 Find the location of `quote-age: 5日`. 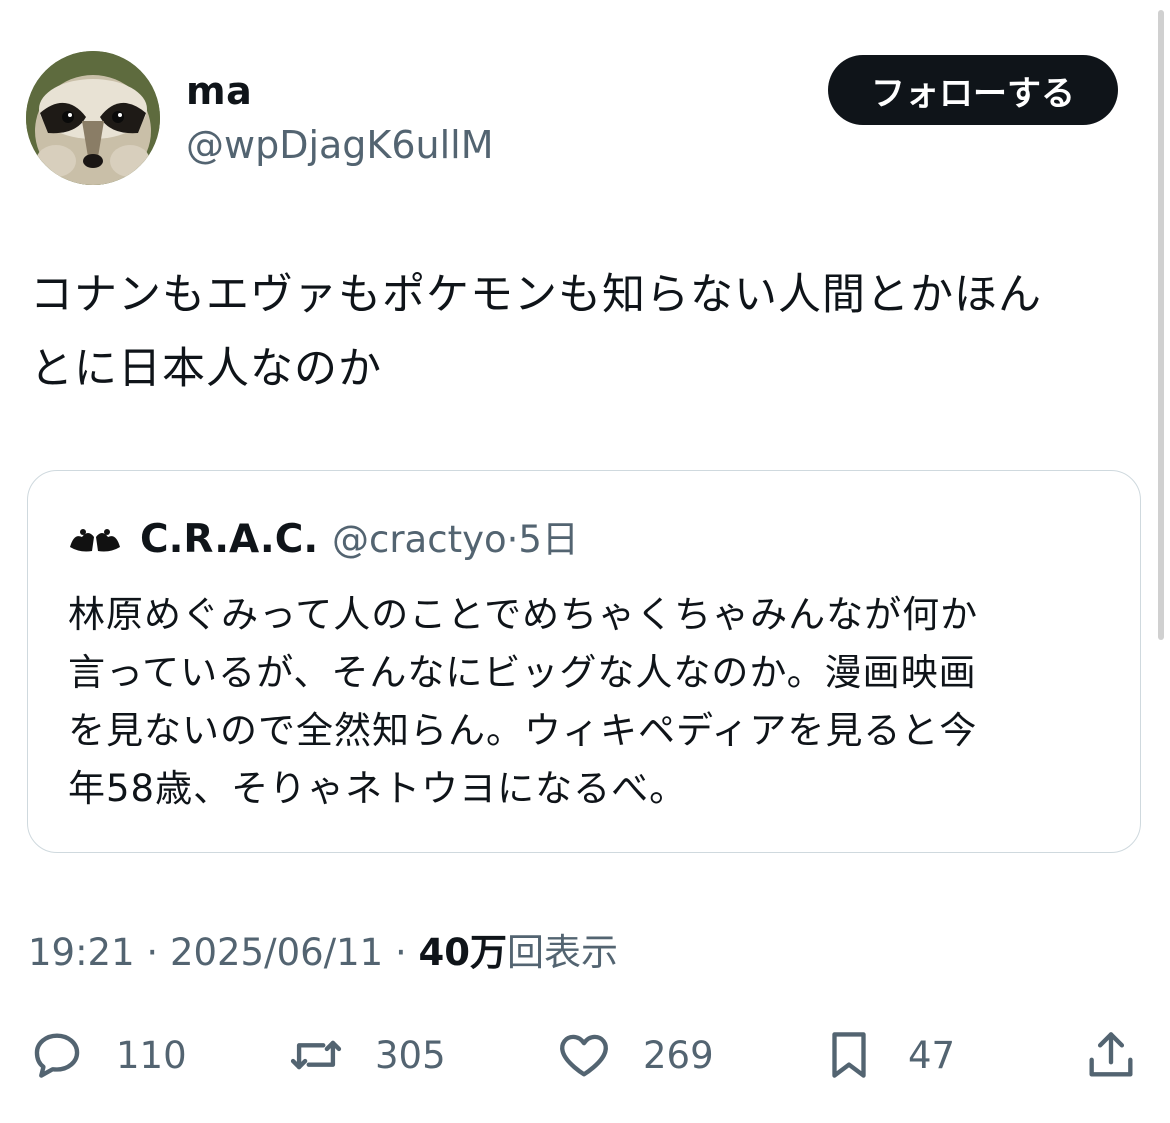

quote-age: 5日 is located at coordinates (548, 539).